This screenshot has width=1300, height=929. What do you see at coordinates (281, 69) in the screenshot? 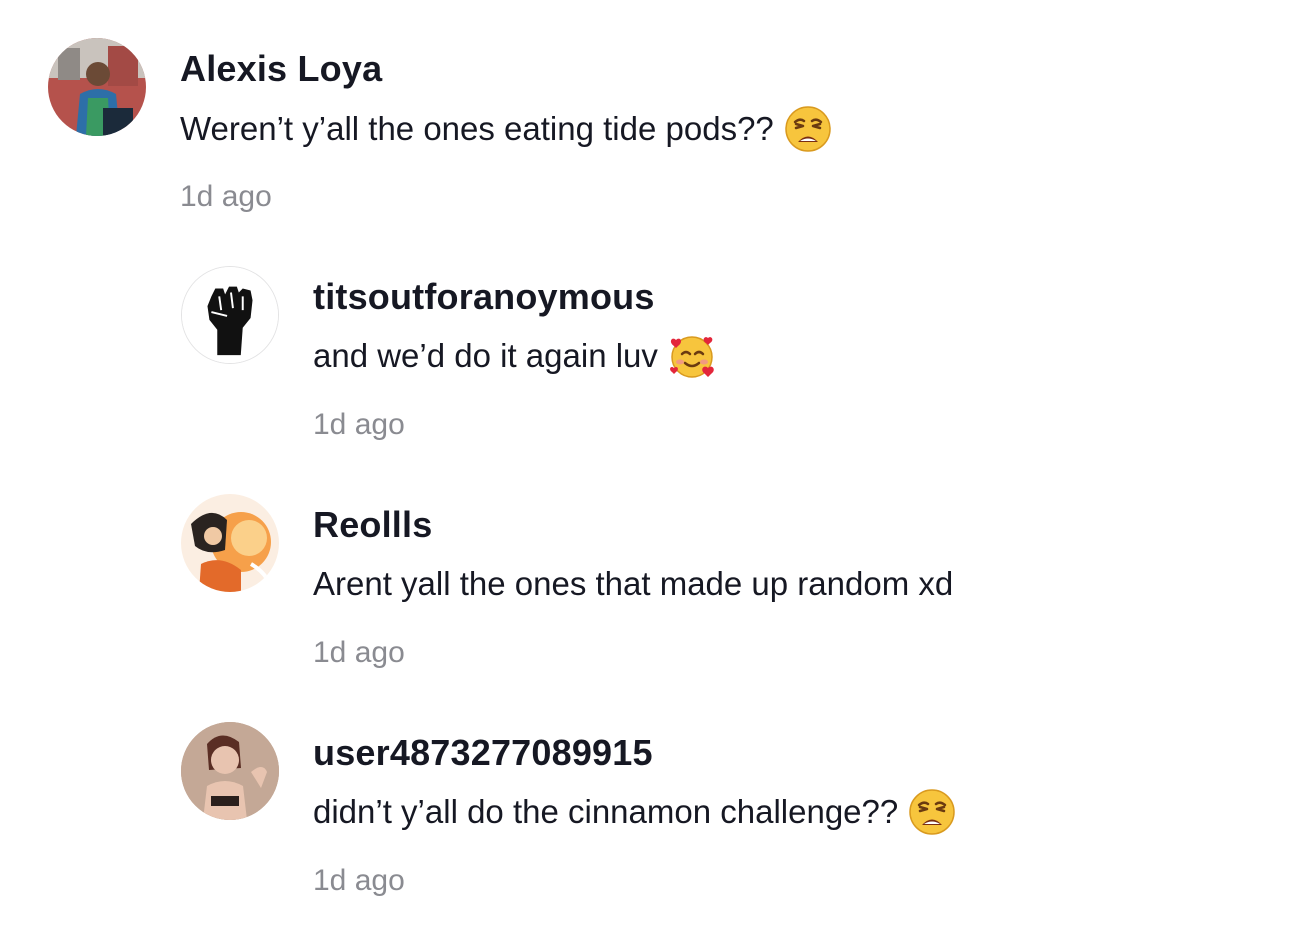
I see `comment-username: Alexis Loya` at bounding box center [281, 69].